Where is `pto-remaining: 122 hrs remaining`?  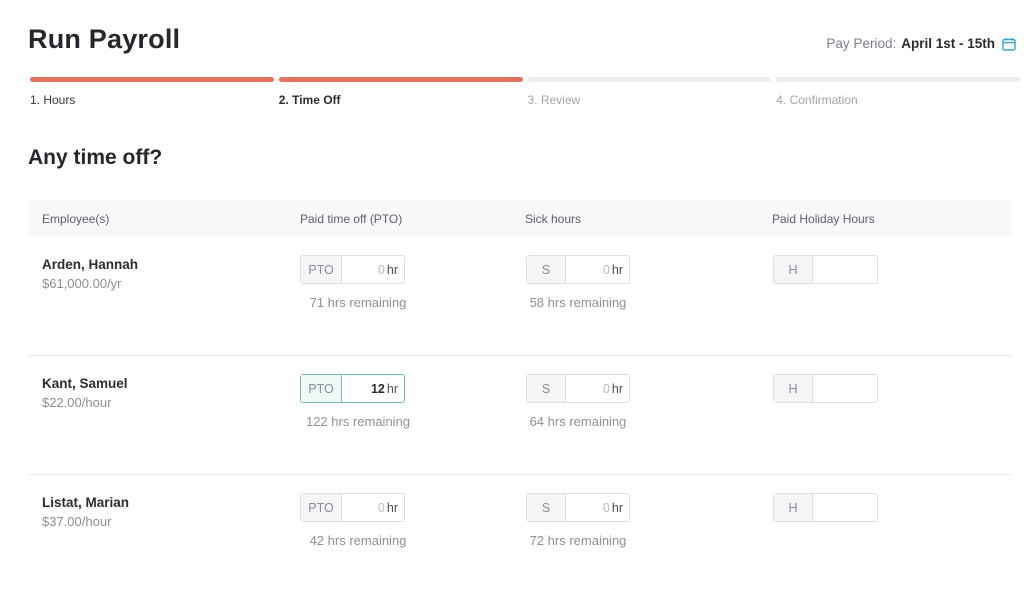 pto-remaining: 122 hrs remaining is located at coordinates (358, 421).